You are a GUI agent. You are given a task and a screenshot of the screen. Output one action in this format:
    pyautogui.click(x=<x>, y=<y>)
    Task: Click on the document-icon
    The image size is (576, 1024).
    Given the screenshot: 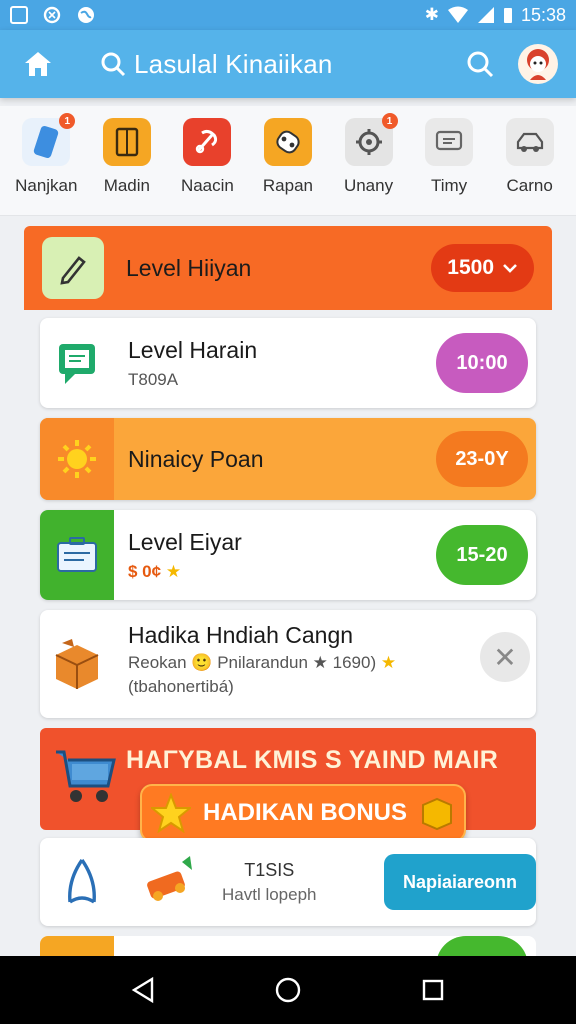 What is the action you would take?
    pyautogui.click(x=126, y=142)
    